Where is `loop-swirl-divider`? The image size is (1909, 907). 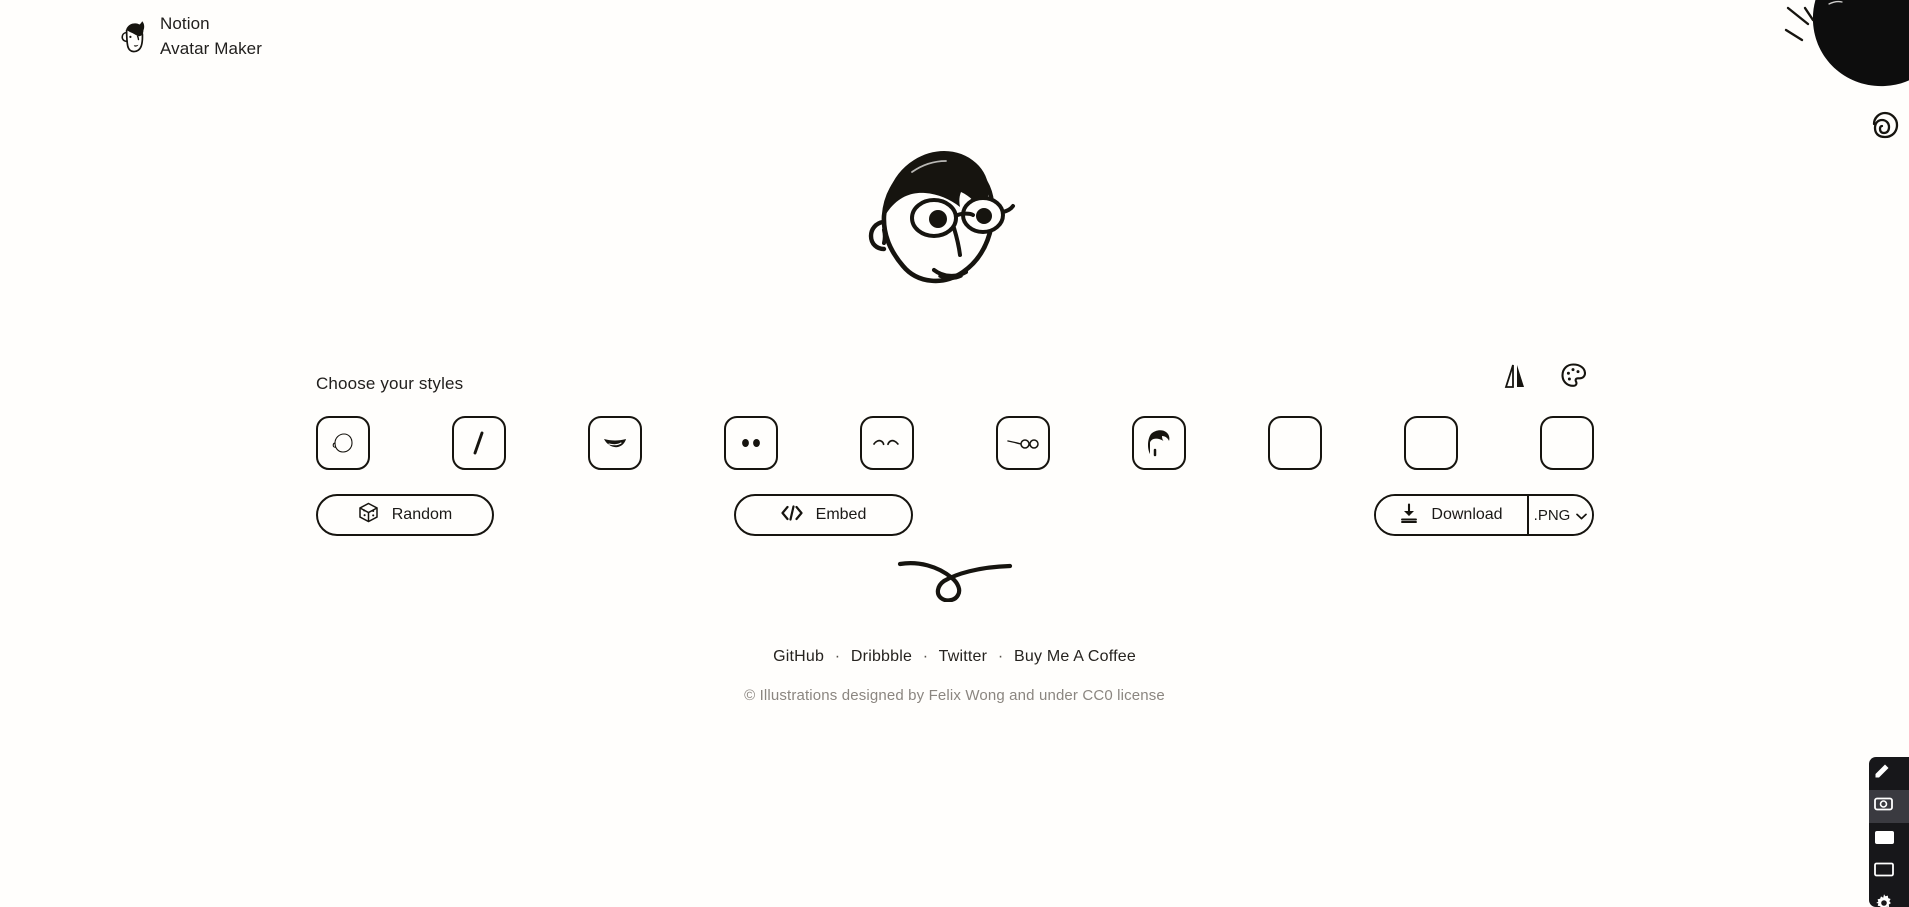 loop-swirl-divider is located at coordinates (954, 580).